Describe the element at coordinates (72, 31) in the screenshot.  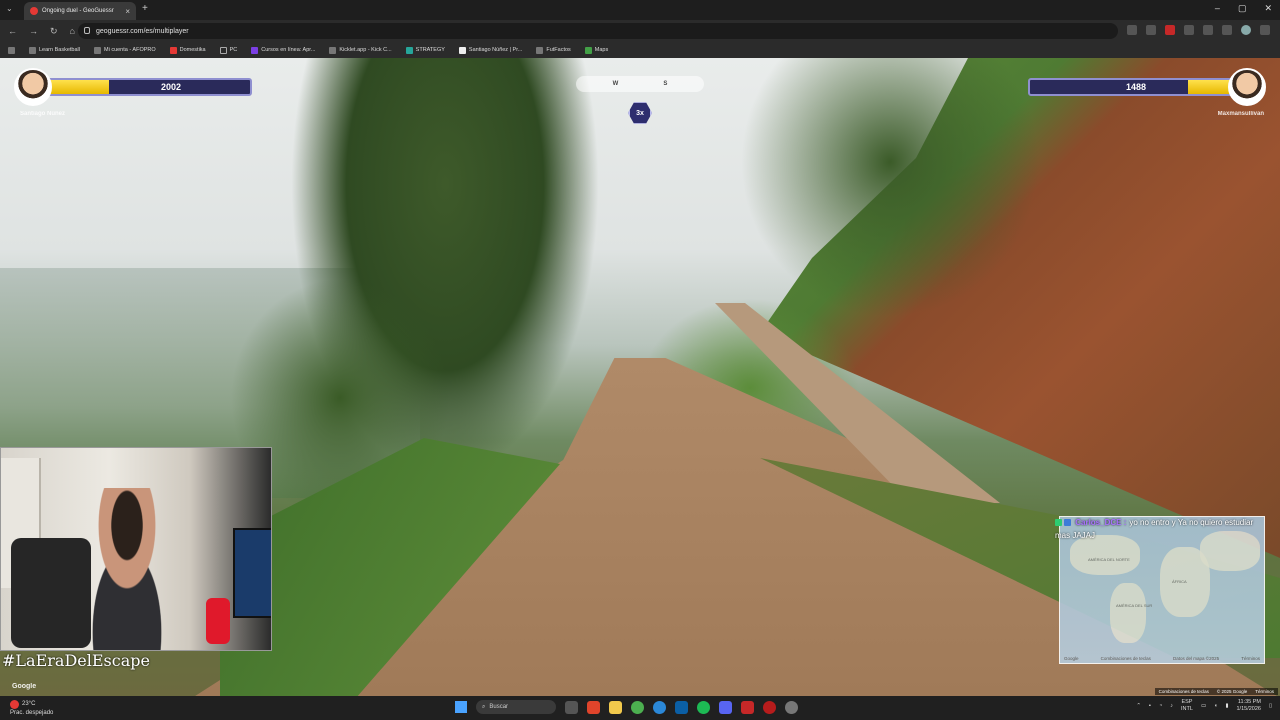
I see `home-icon: ⌂` at that location.